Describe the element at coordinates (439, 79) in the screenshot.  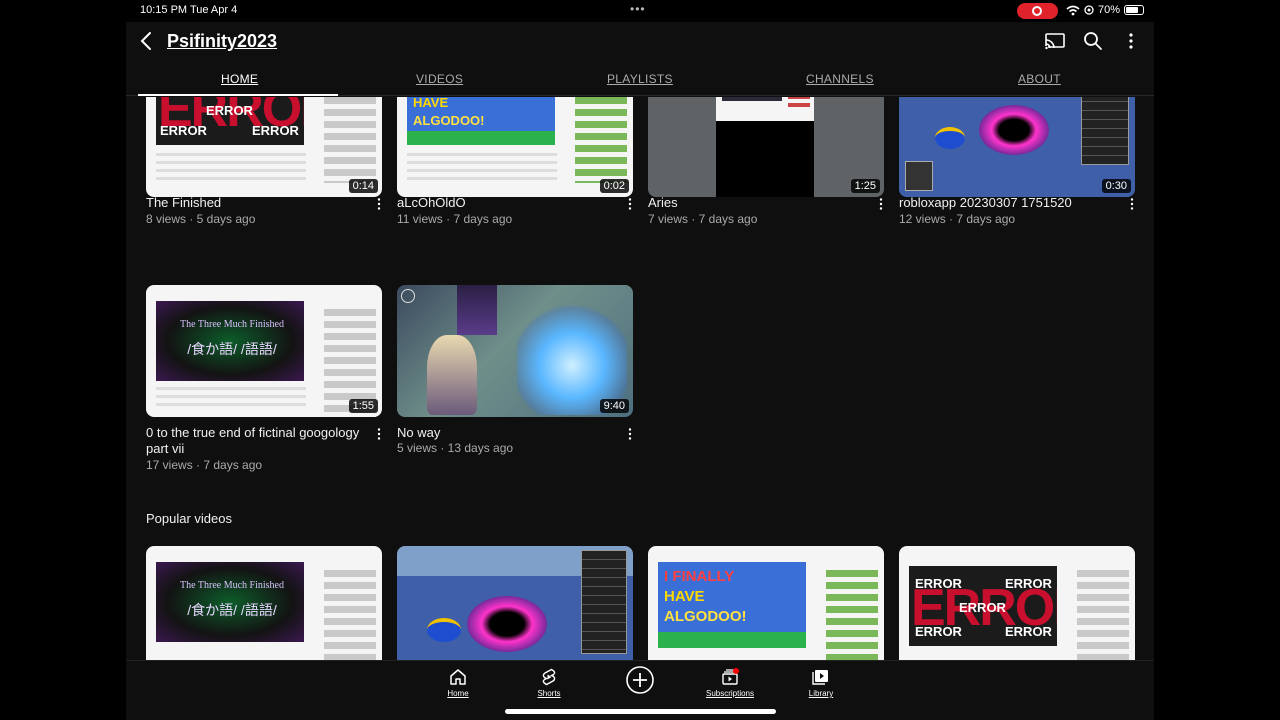
I see `tab-videos: VIDEOS` at that location.